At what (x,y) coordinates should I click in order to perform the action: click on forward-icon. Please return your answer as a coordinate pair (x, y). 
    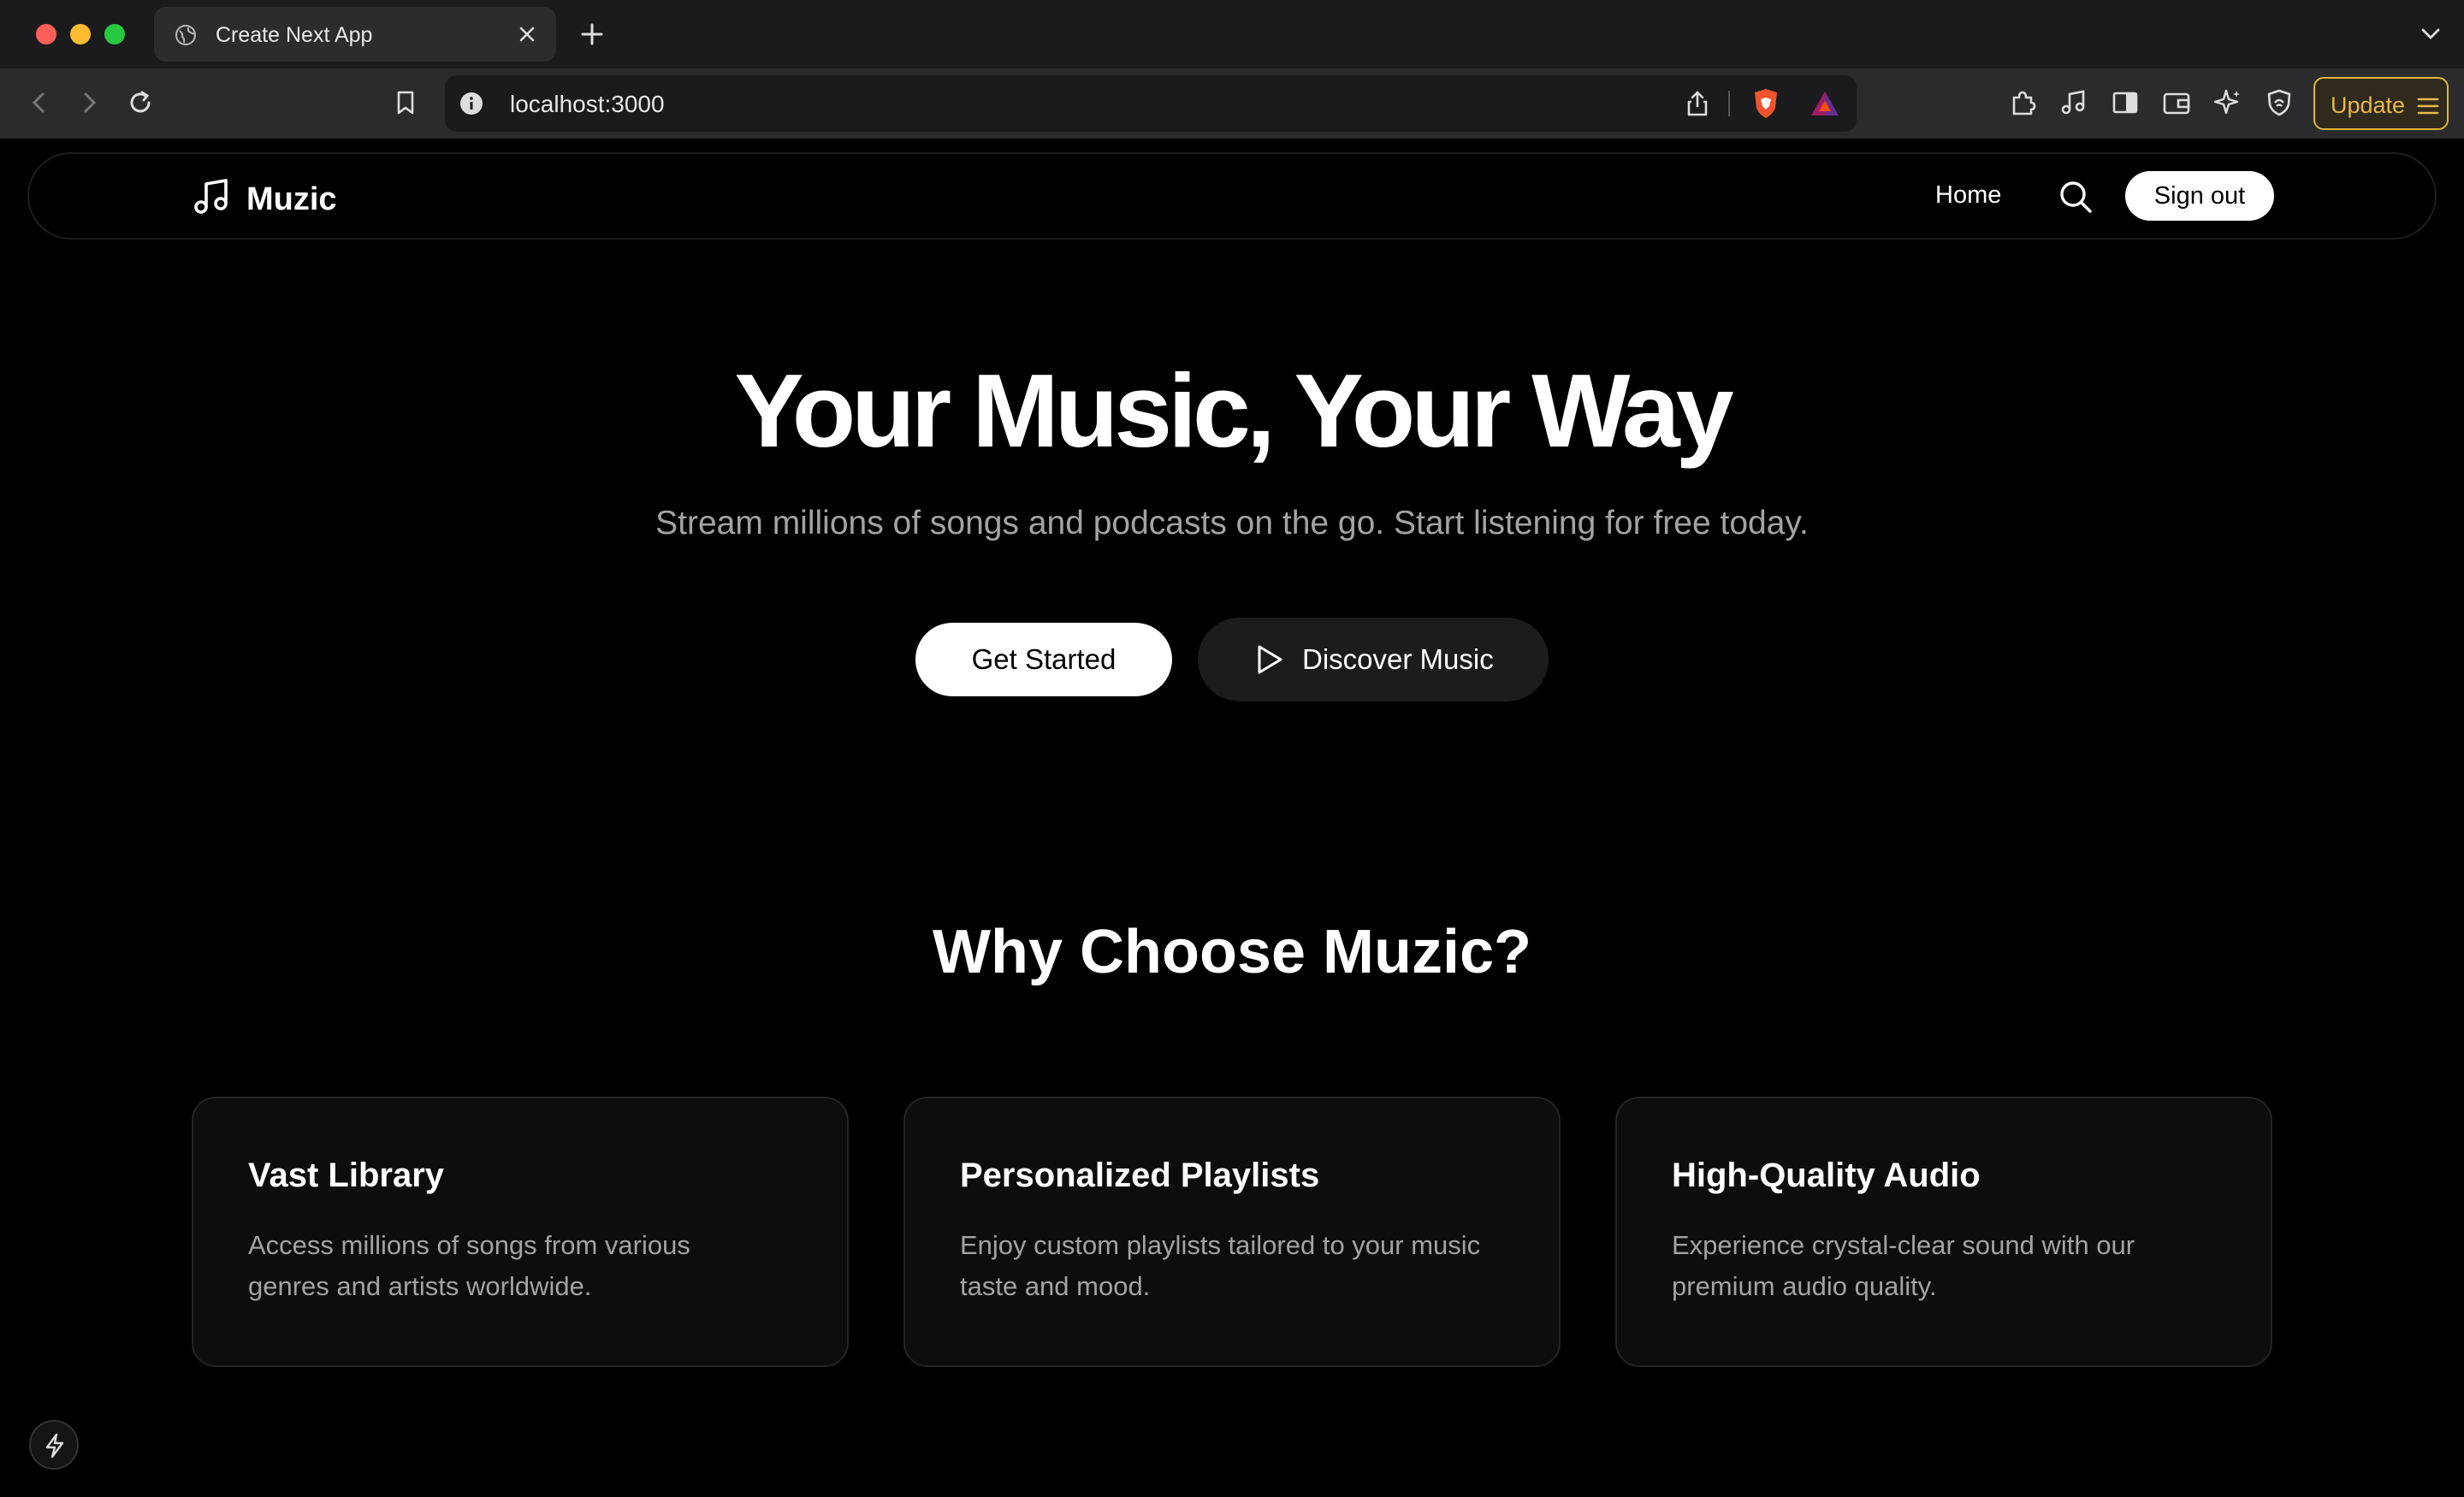
    Looking at the image, I should click on (89, 103).